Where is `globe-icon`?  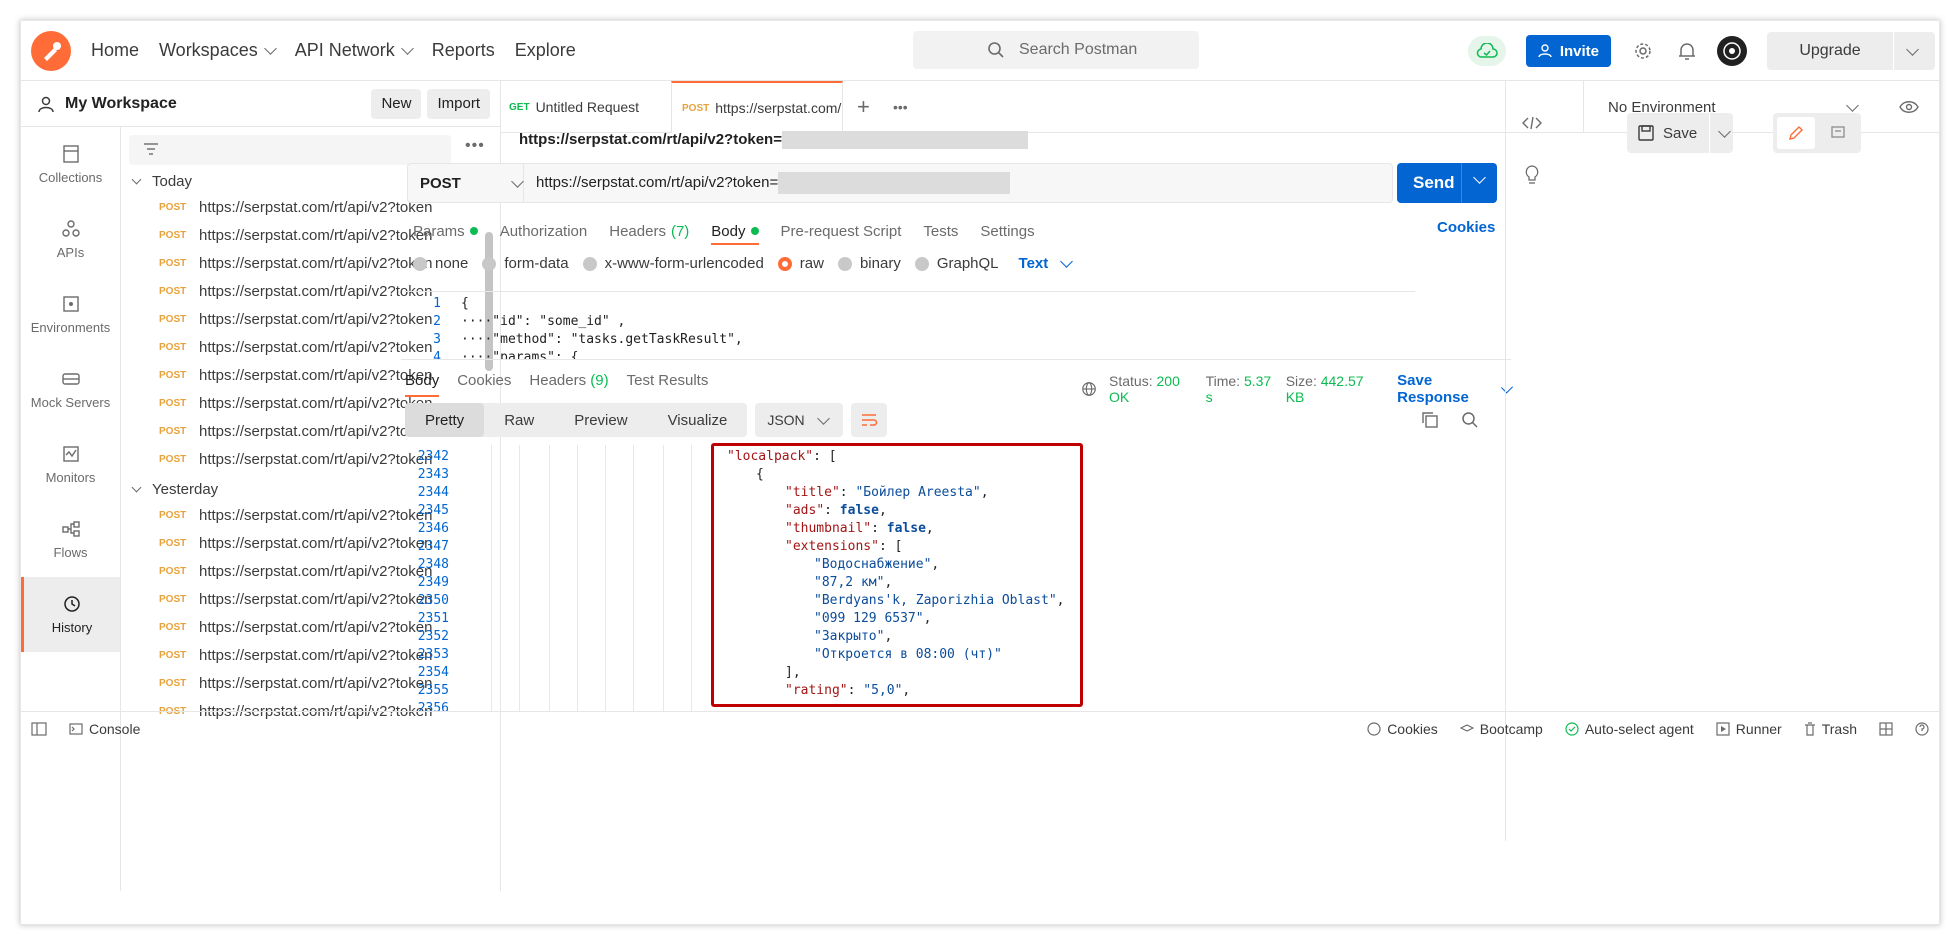 globe-icon is located at coordinates (1089, 389).